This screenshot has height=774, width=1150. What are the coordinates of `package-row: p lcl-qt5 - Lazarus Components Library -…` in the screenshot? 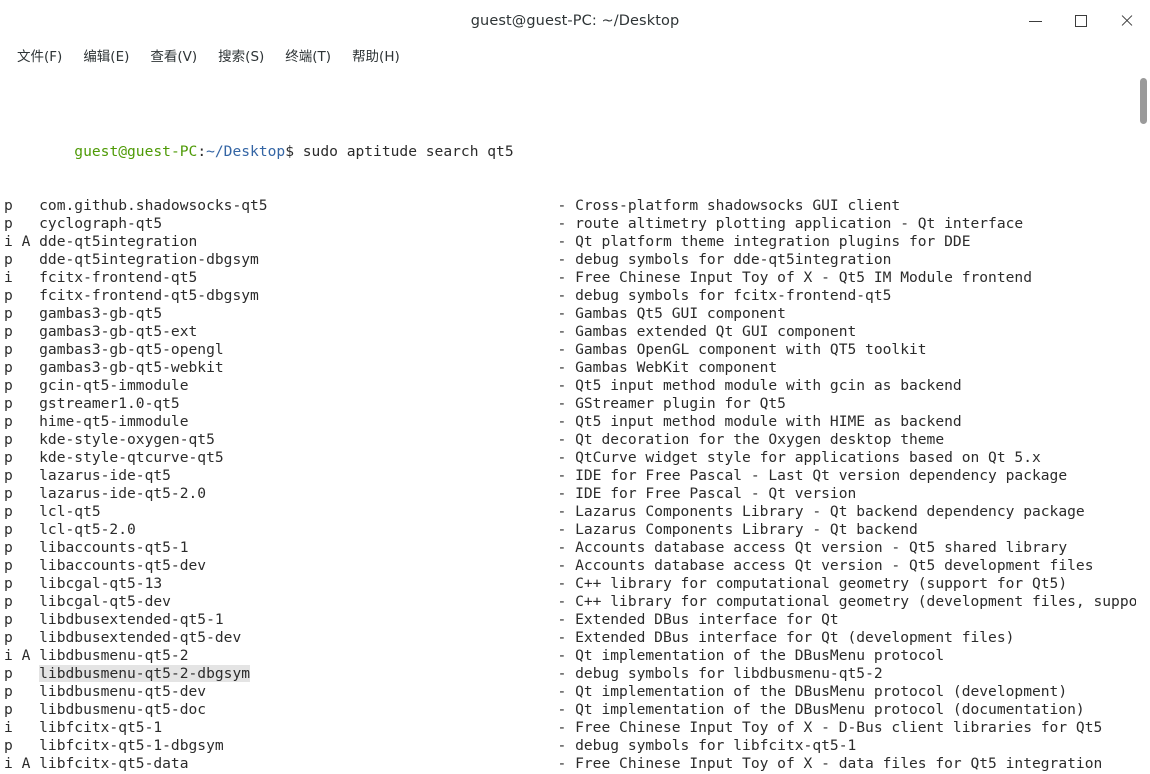 It's located at (577, 512).